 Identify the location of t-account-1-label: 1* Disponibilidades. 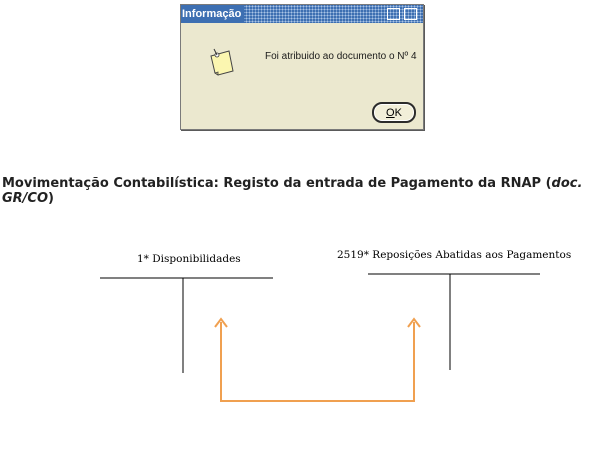
(189, 259).